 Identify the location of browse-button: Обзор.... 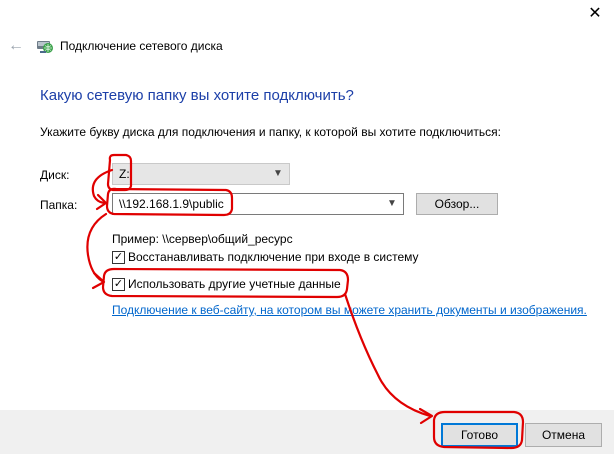
(457, 204).